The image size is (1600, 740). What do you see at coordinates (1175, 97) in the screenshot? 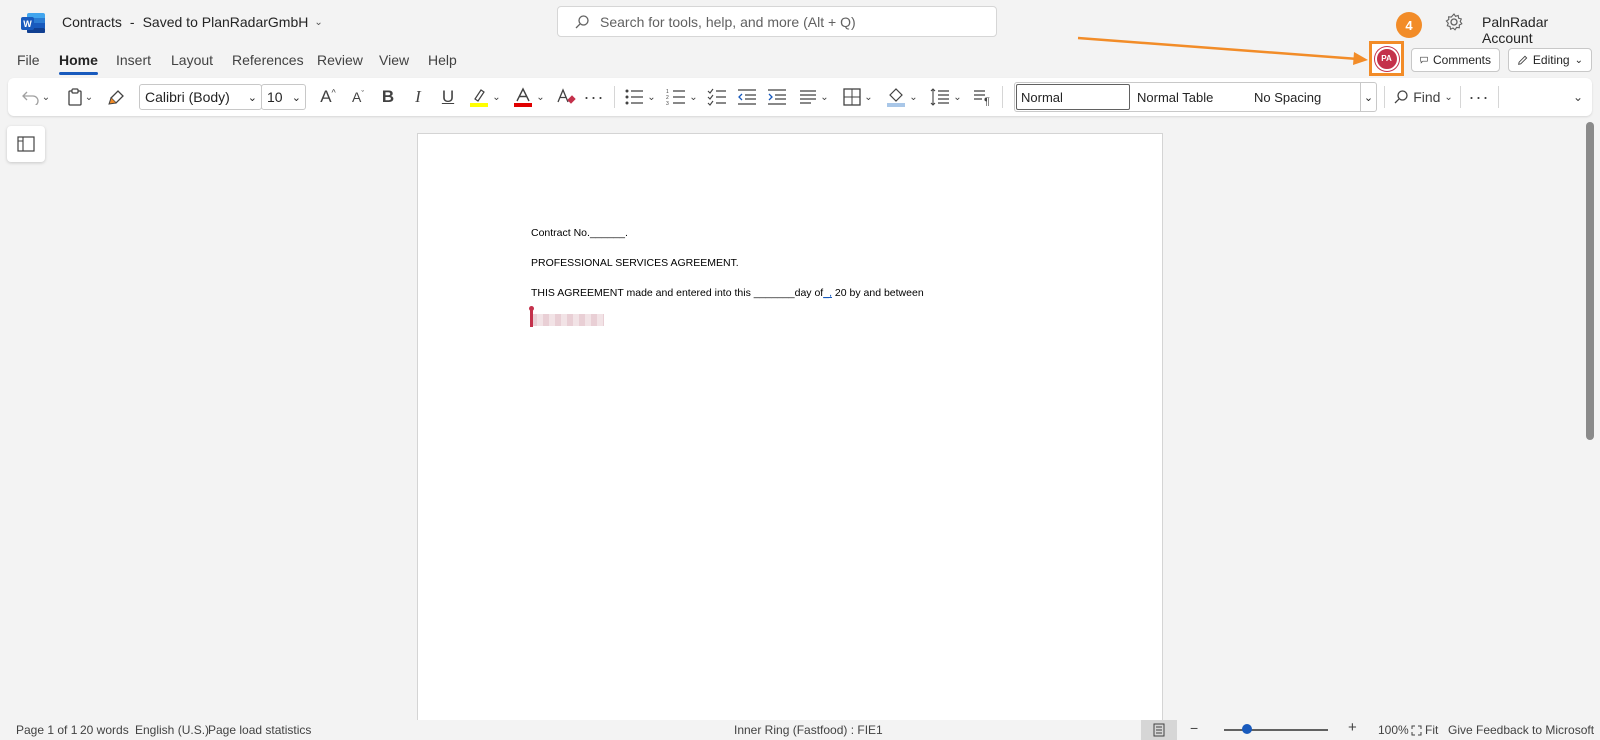
I see `style-normal-table: Normal Table` at bounding box center [1175, 97].